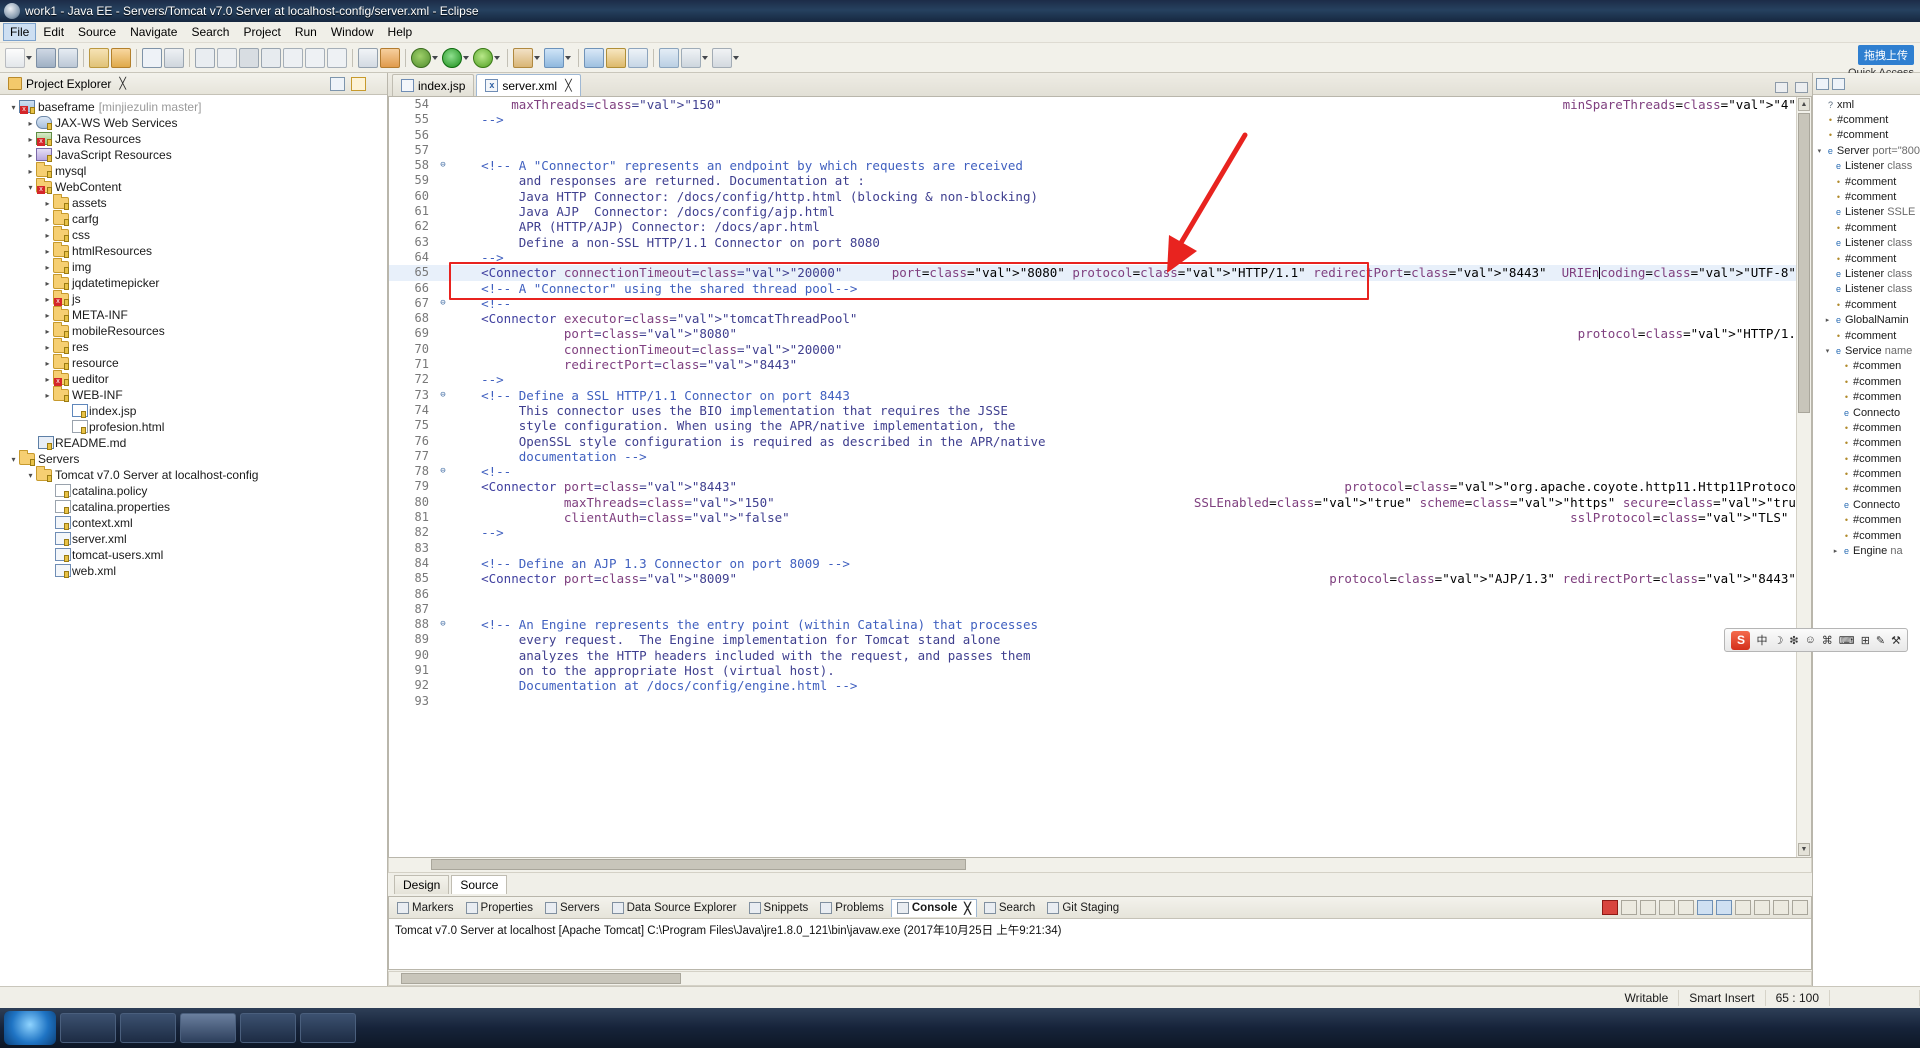 The height and width of the screenshot is (1048, 1920). I want to click on tree-item: Tomcat v7.0 Server at localhost-config, so click(193, 475).